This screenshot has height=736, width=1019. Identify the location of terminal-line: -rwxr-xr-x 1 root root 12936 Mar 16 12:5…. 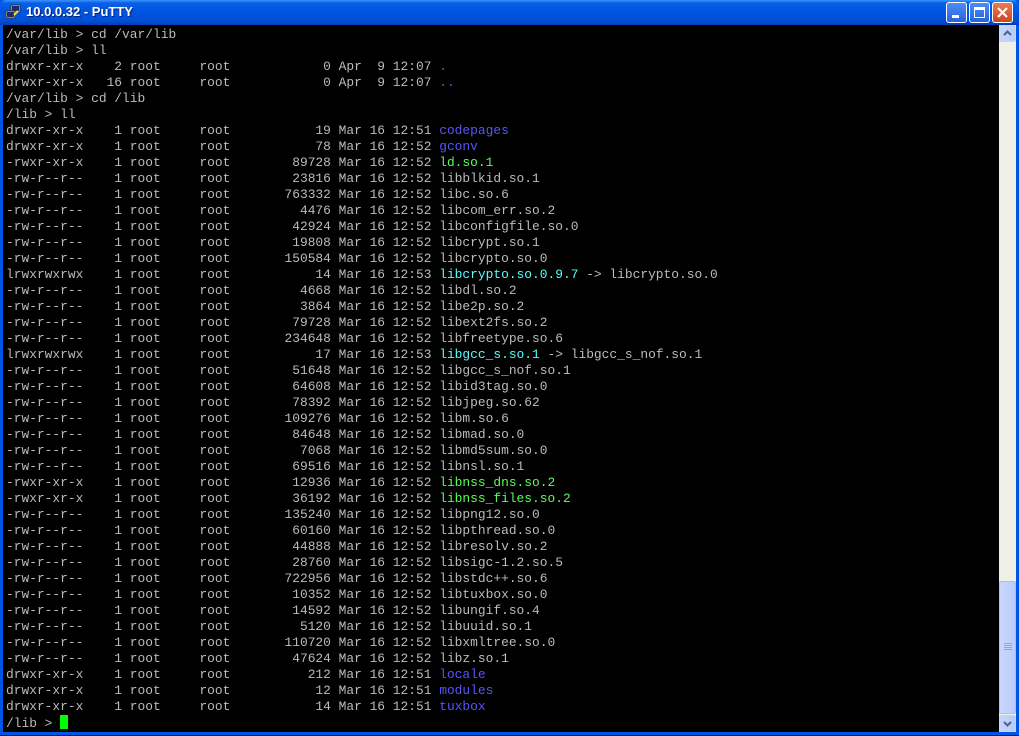
(362, 483).